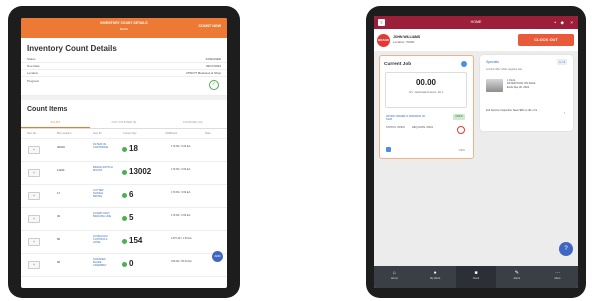 The height and width of the screenshot is (301, 592). What do you see at coordinates (571, 22) in the screenshot?
I see `close-icon: ×` at bounding box center [571, 22].